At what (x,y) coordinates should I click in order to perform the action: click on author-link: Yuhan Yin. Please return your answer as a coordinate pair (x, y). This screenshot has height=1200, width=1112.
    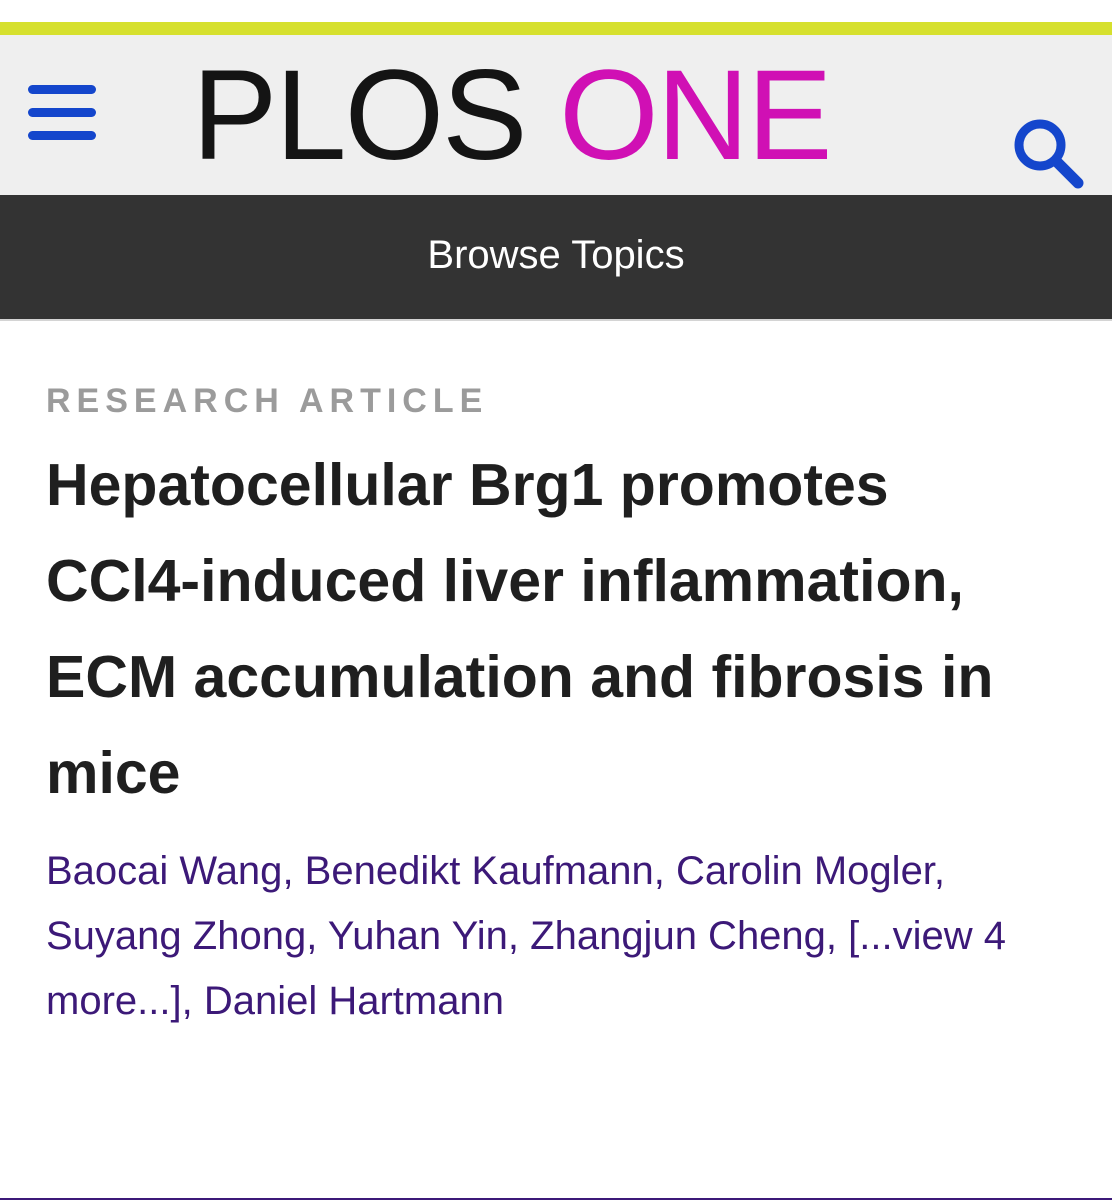
    Looking at the image, I should click on (418, 936).